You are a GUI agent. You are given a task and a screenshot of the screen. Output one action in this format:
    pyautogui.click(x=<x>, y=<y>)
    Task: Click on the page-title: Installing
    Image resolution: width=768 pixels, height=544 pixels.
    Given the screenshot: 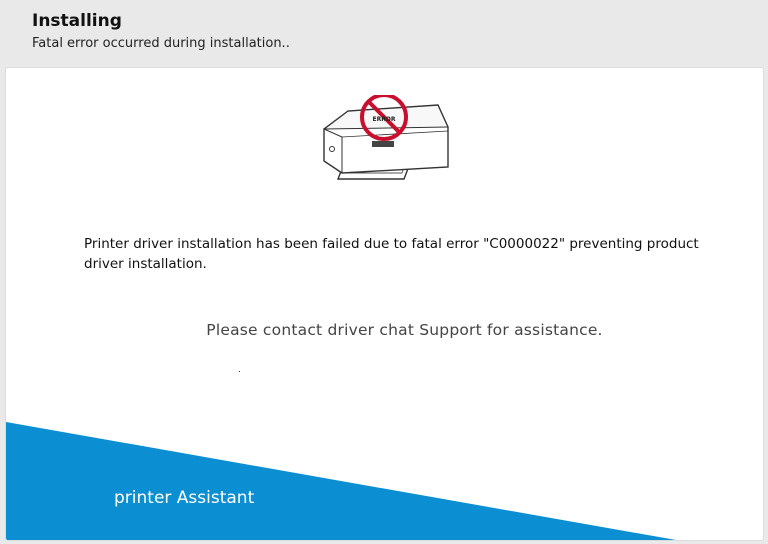 What is the action you would take?
    pyautogui.click(x=77, y=21)
    